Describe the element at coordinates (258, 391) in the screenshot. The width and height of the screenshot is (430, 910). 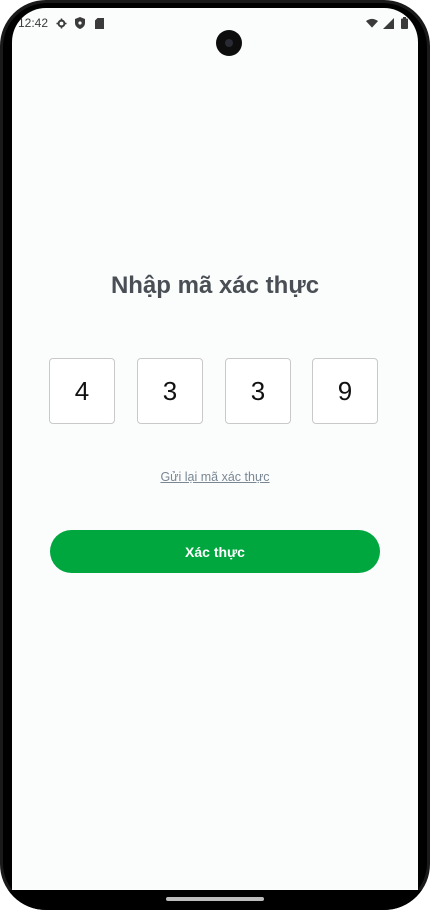
I see `otp-digit-3: 3` at that location.